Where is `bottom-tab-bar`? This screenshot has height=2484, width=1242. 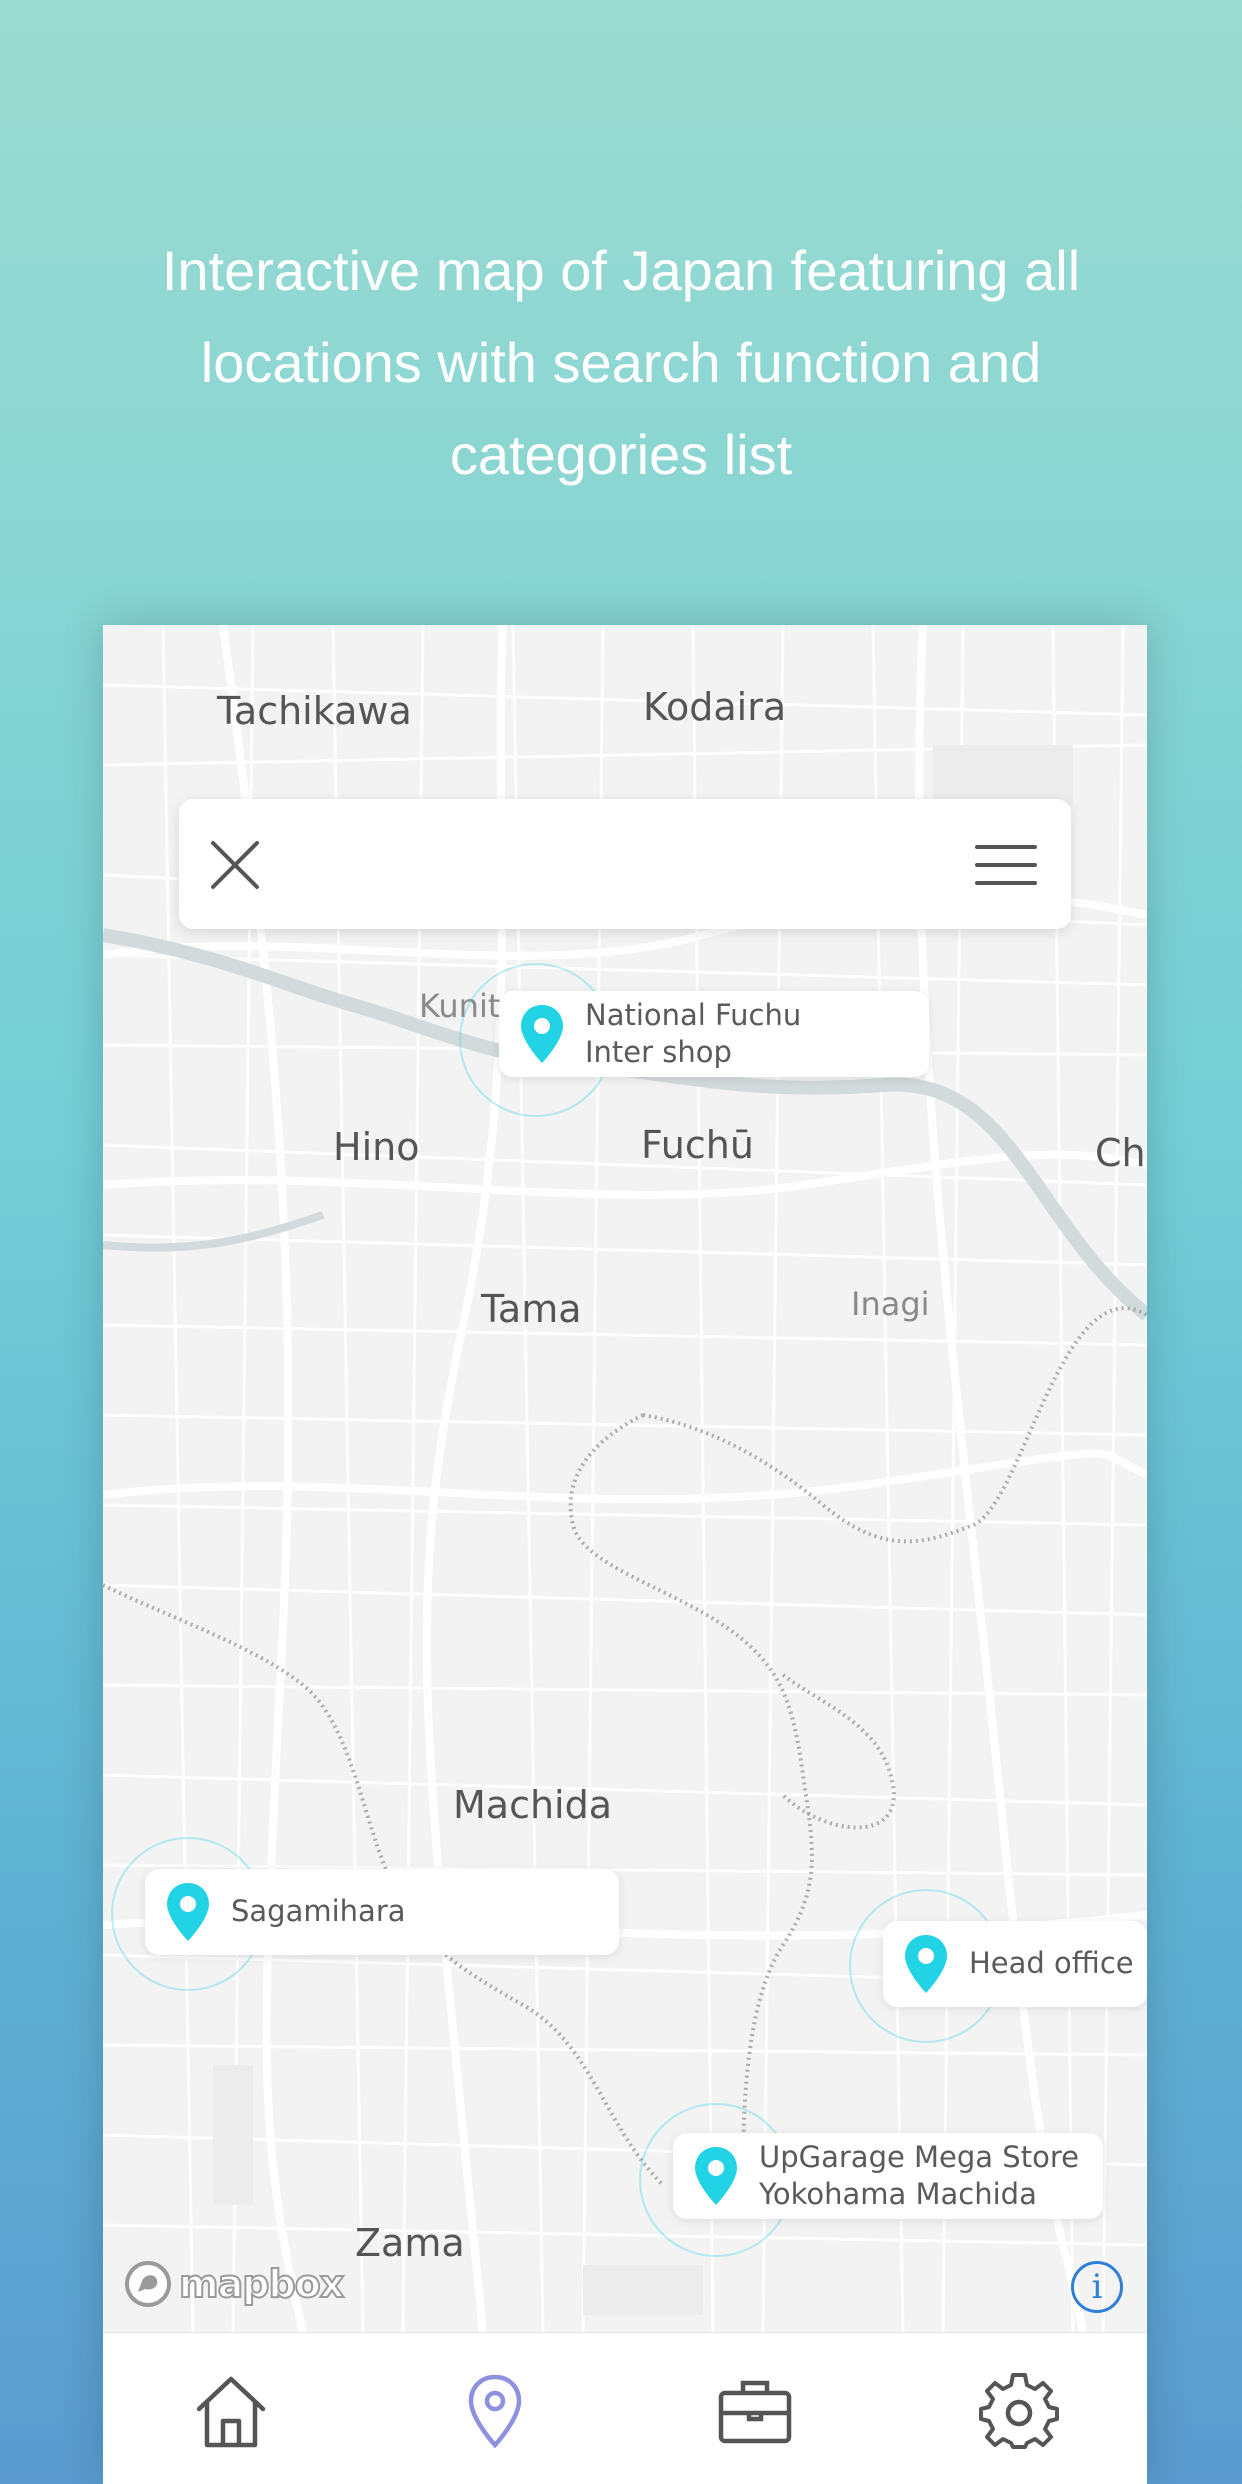
bottom-tab-bar is located at coordinates (625, 2408).